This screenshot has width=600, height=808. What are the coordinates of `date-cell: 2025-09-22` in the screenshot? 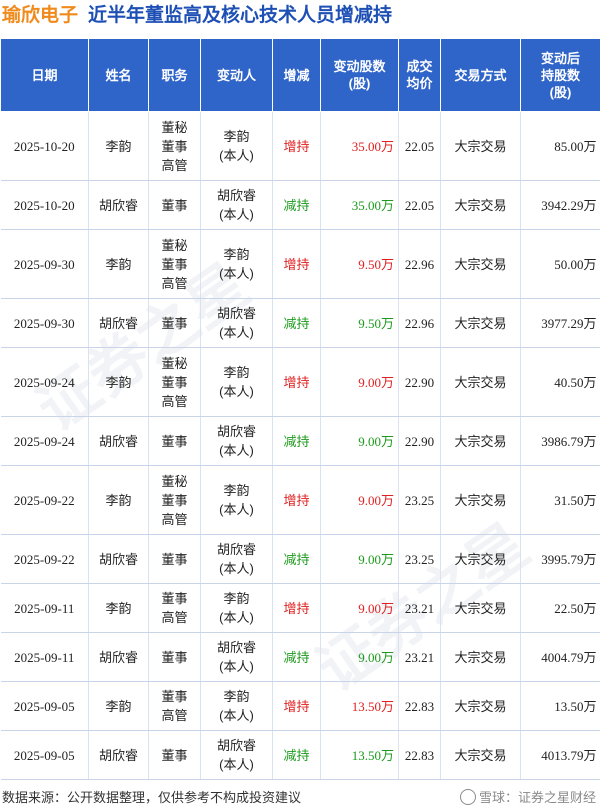 It's located at (44, 500).